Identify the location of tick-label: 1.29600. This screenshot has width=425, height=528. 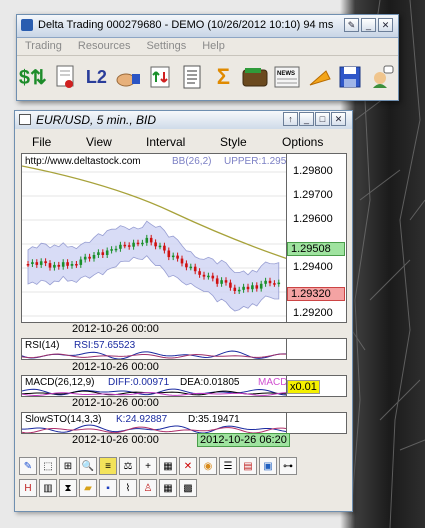
(313, 219).